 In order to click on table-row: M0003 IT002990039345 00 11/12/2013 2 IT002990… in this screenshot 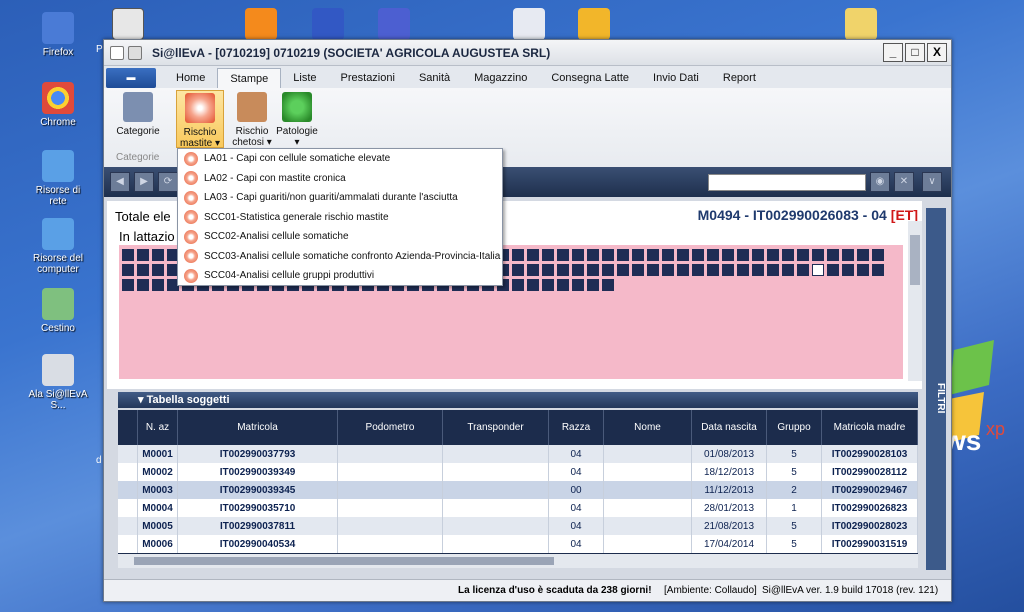, I will do `click(518, 490)`.